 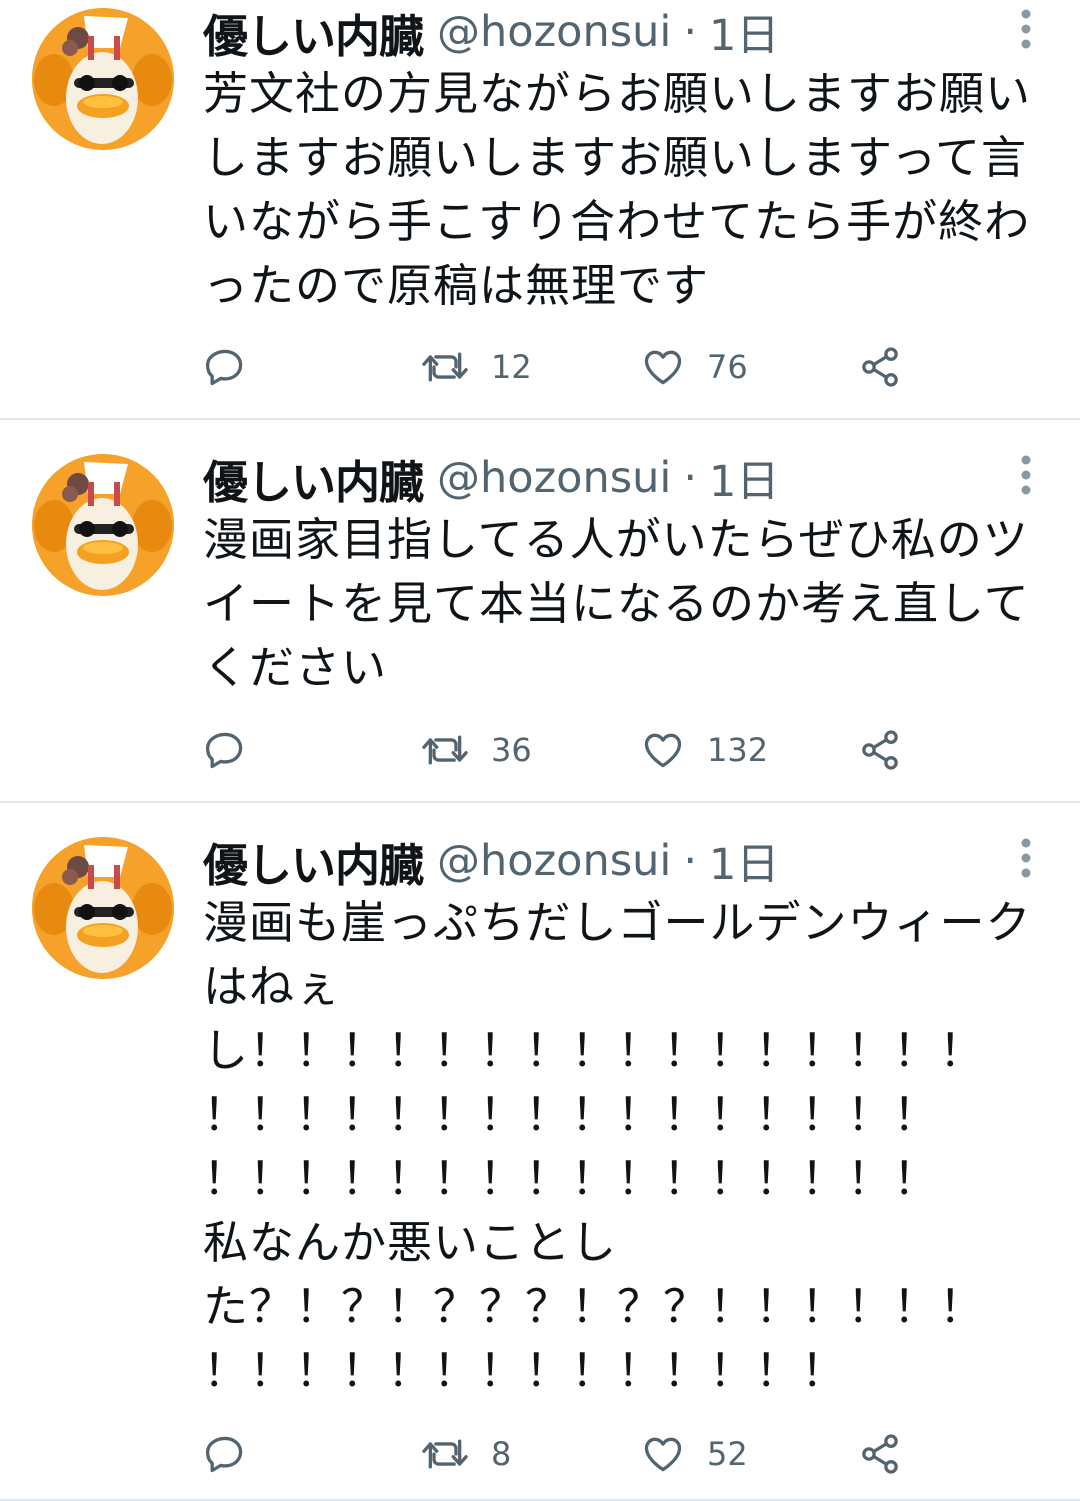 What do you see at coordinates (616, 603) in the screenshot?
I see `tweet-text: 漫画家目指してる人がいたらぜひ私のツイートを見て本当になるのか考え直してください` at bounding box center [616, 603].